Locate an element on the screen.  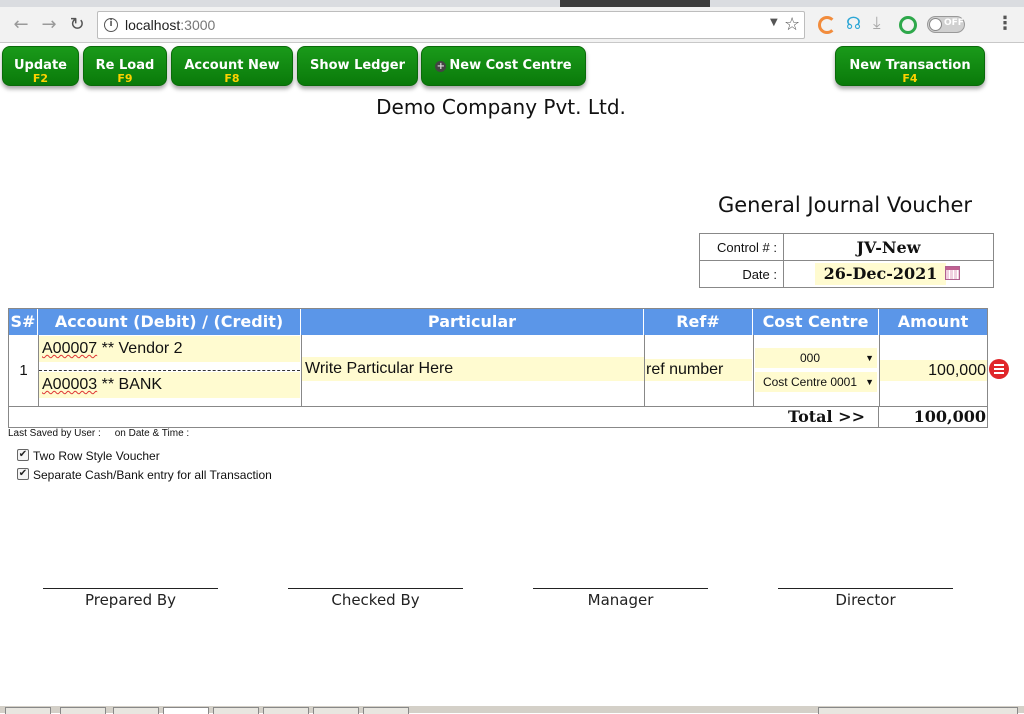
reload-button: Re Load F9 is located at coordinates (125, 66).